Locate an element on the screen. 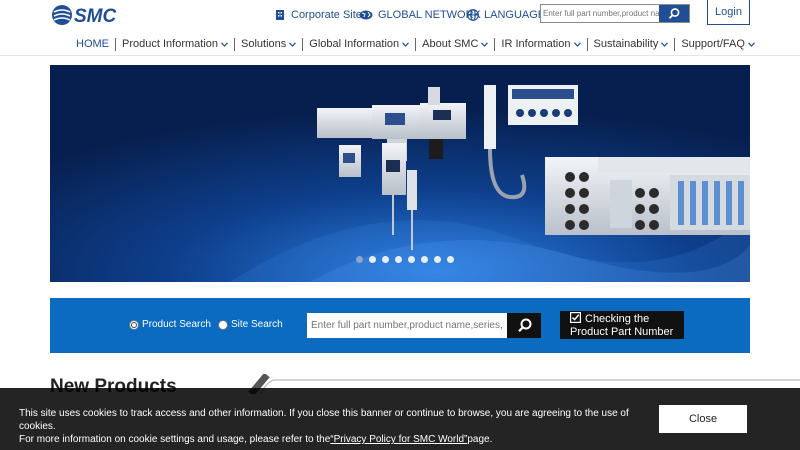  nav-sustainability: Sustainability is located at coordinates (630, 44).